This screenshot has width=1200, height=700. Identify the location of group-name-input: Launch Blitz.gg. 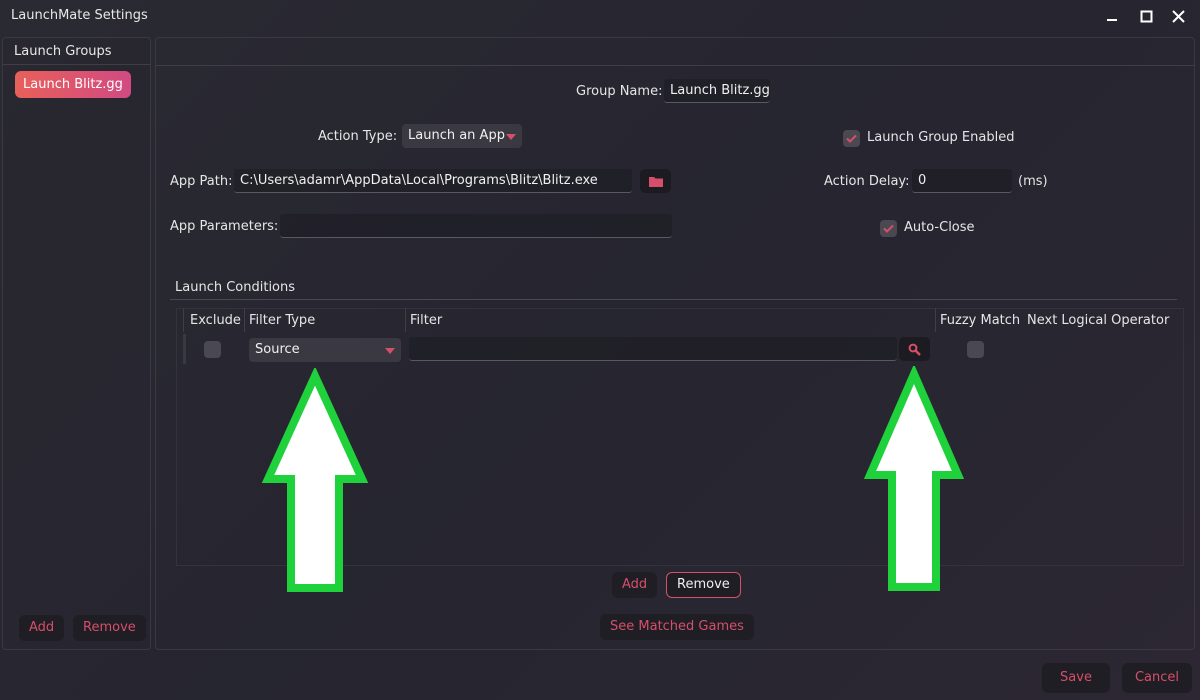
(717, 91).